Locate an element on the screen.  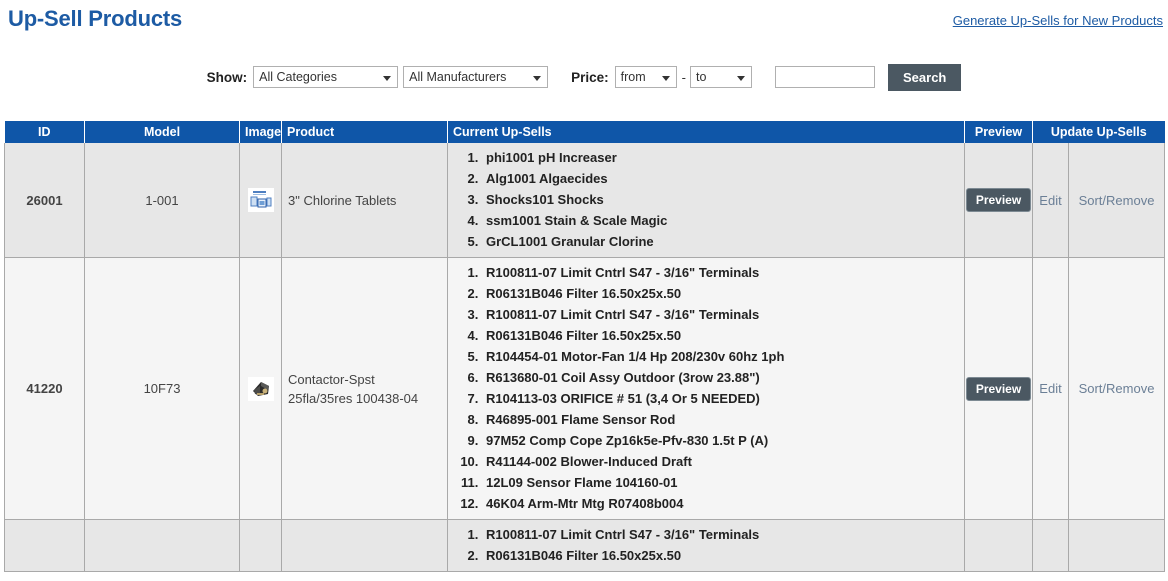
column-header-image: Image is located at coordinates (260, 132).